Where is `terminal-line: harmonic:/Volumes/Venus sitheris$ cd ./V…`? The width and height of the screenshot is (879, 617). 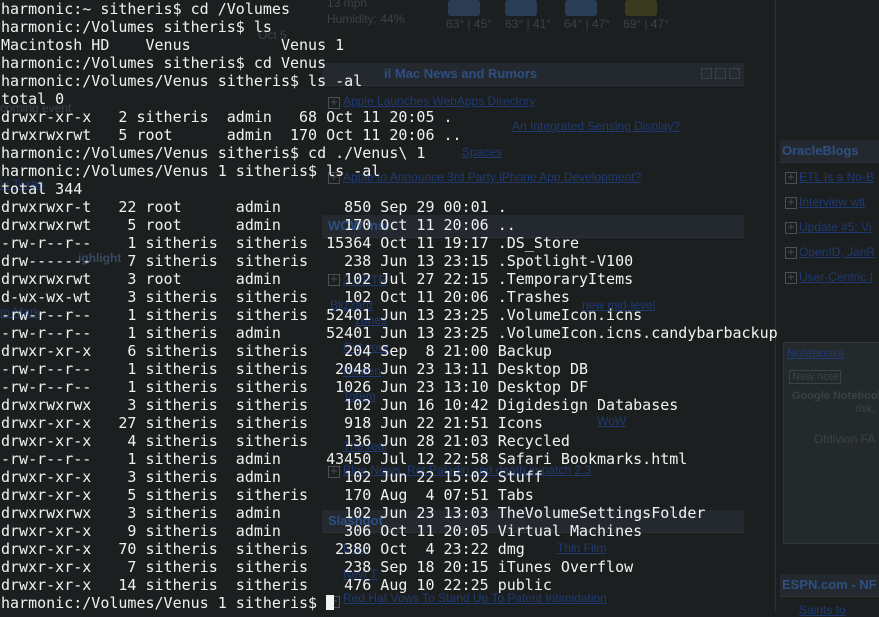
terminal-line: harmonic:/Volumes/Venus sitheris$ cd ./V… is located at coordinates (213, 153).